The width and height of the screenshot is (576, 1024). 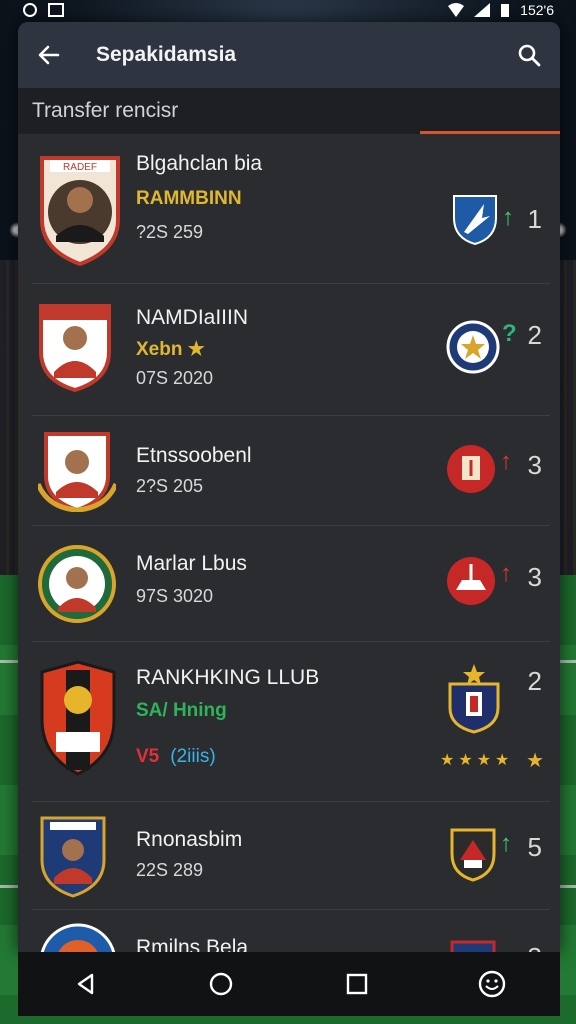 I want to click on player-name: Blgahclan bia, so click(x=199, y=163).